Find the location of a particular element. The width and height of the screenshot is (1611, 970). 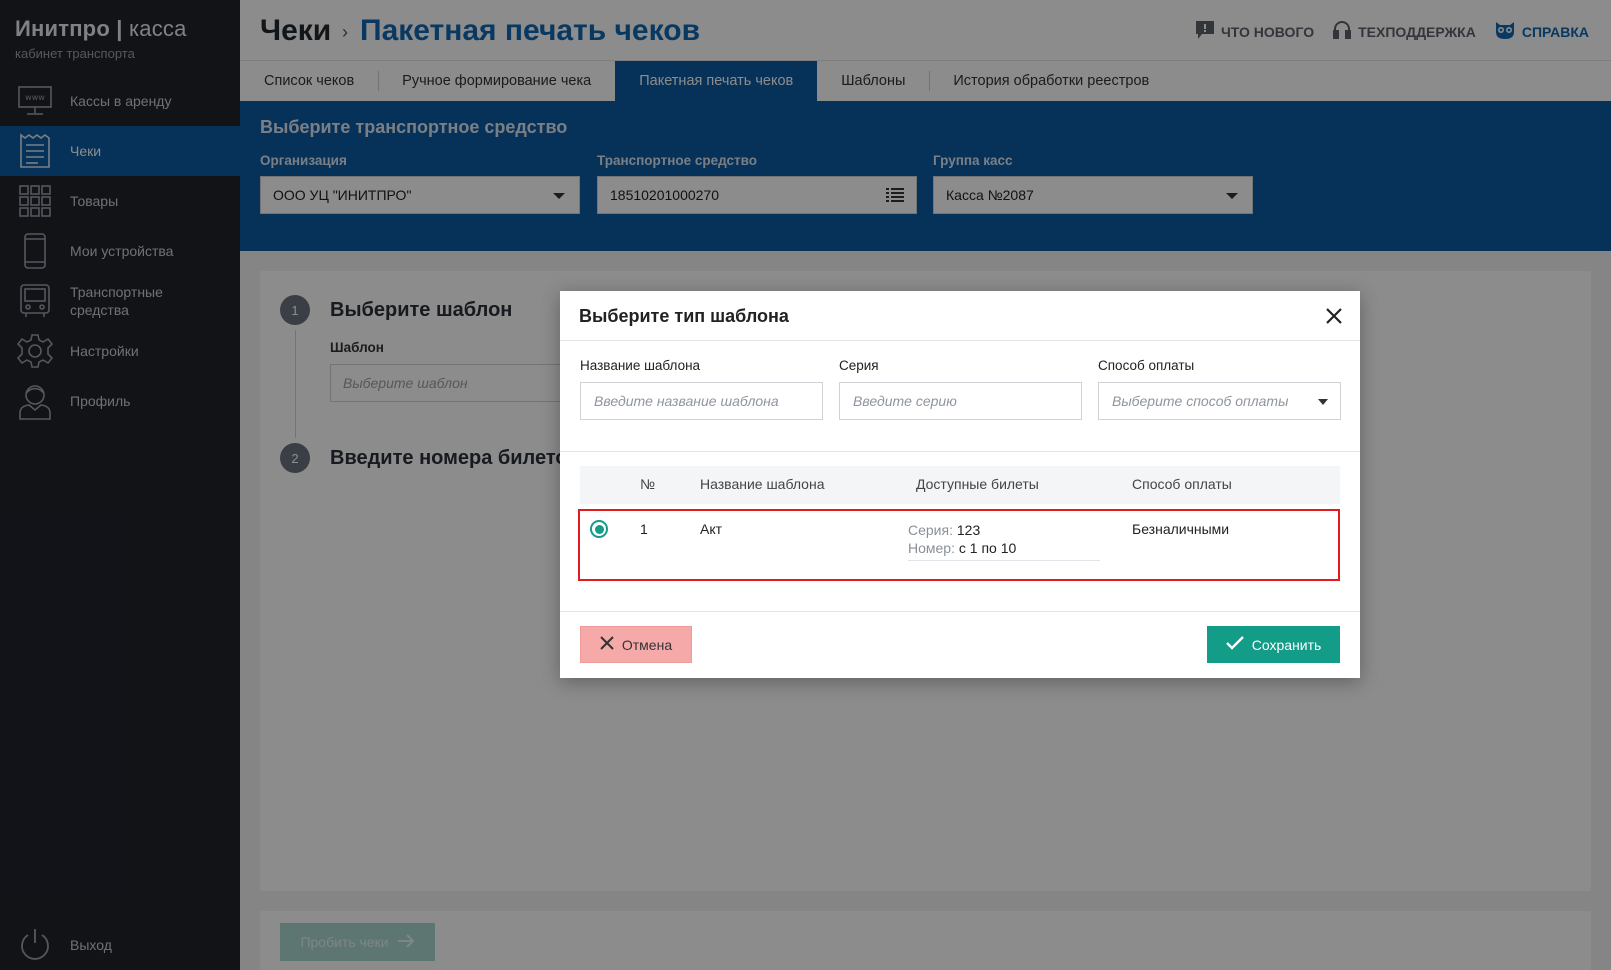

row-radio is located at coordinates (599, 529).